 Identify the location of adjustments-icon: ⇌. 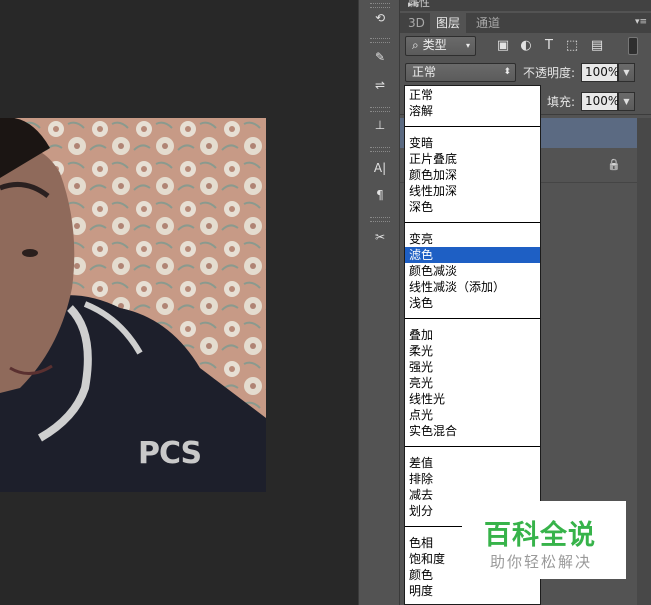
(380, 85).